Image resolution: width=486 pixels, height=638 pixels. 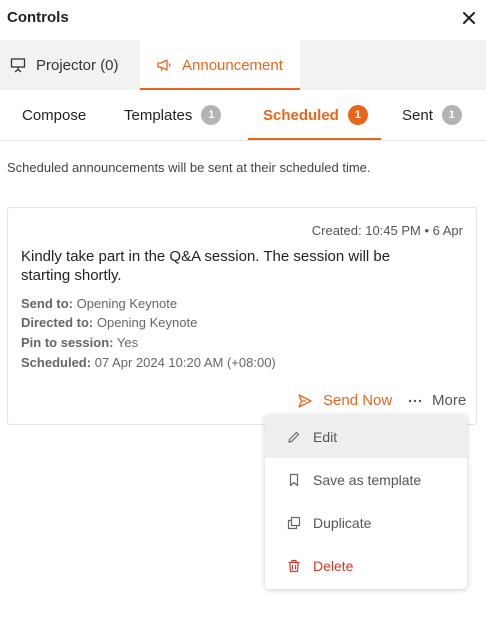 I want to click on tab-projector: Projector (0), so click(x=64, y=65).